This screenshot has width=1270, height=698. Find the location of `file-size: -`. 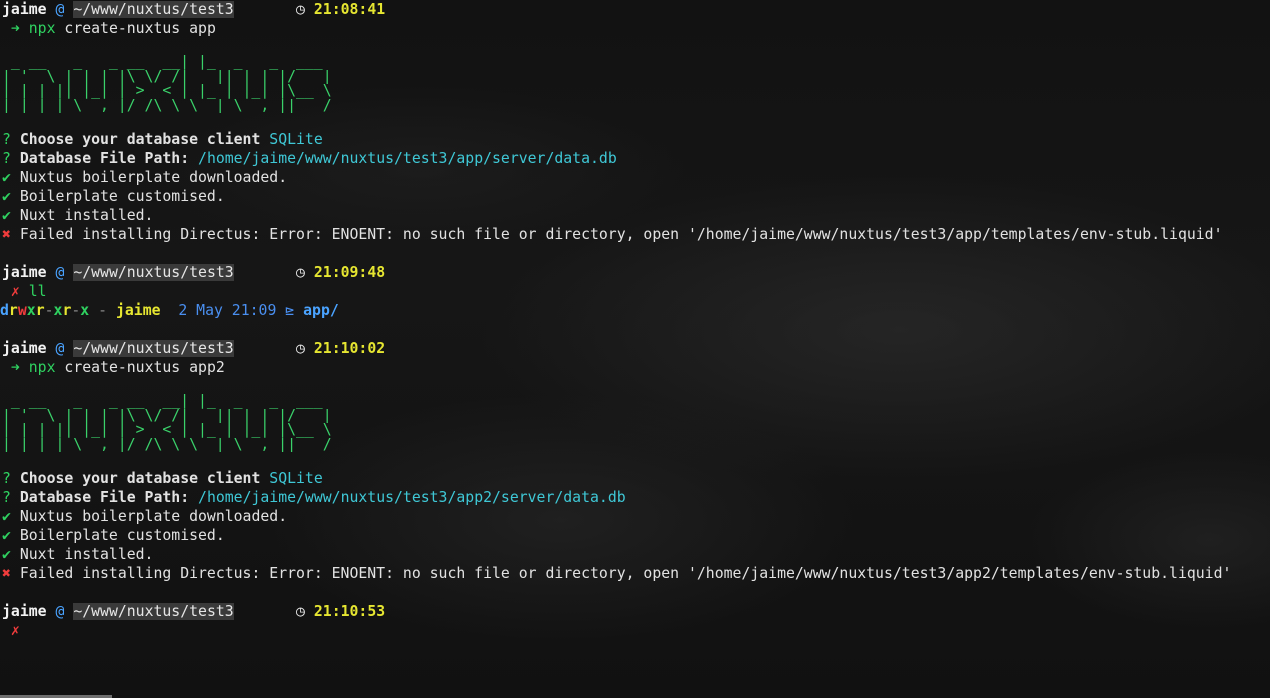

file-size: - is located at coordinates (103, 310).